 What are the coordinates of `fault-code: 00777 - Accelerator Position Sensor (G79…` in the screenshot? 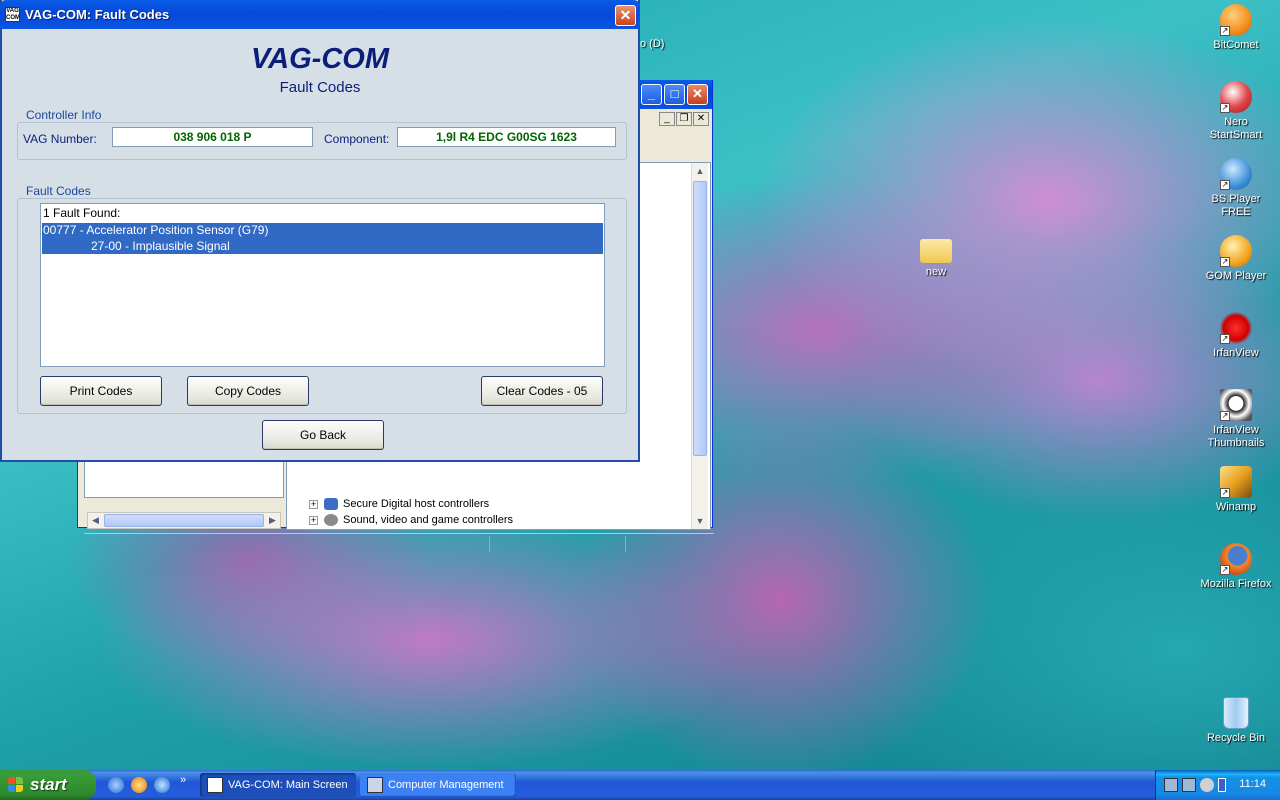 It's located at (156, 230).